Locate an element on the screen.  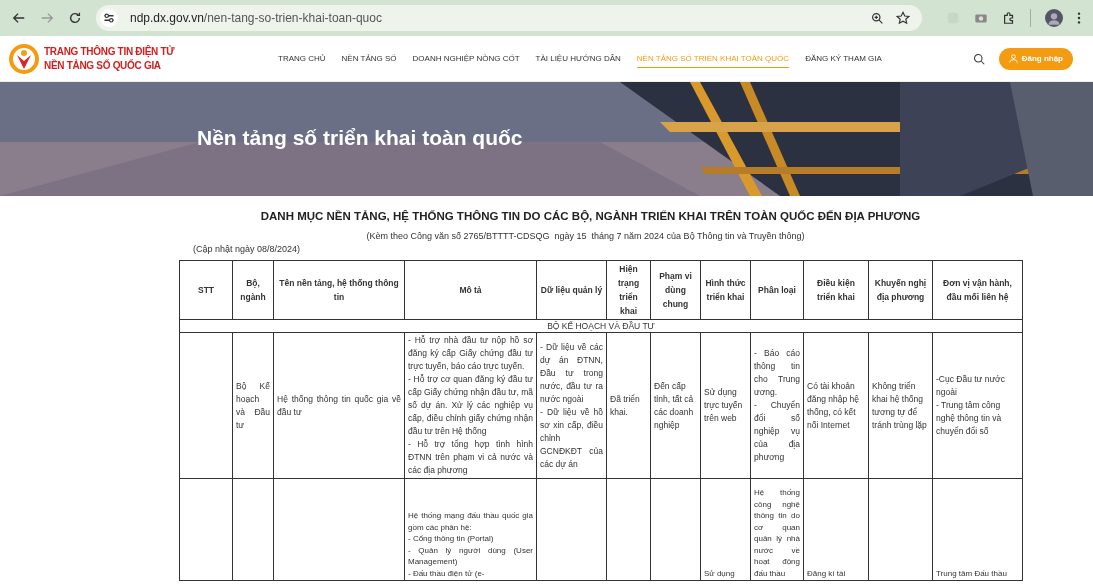
column-header: Đơn vị vận hành, đầu mối liên hệ is located at coordinates (977, 290).